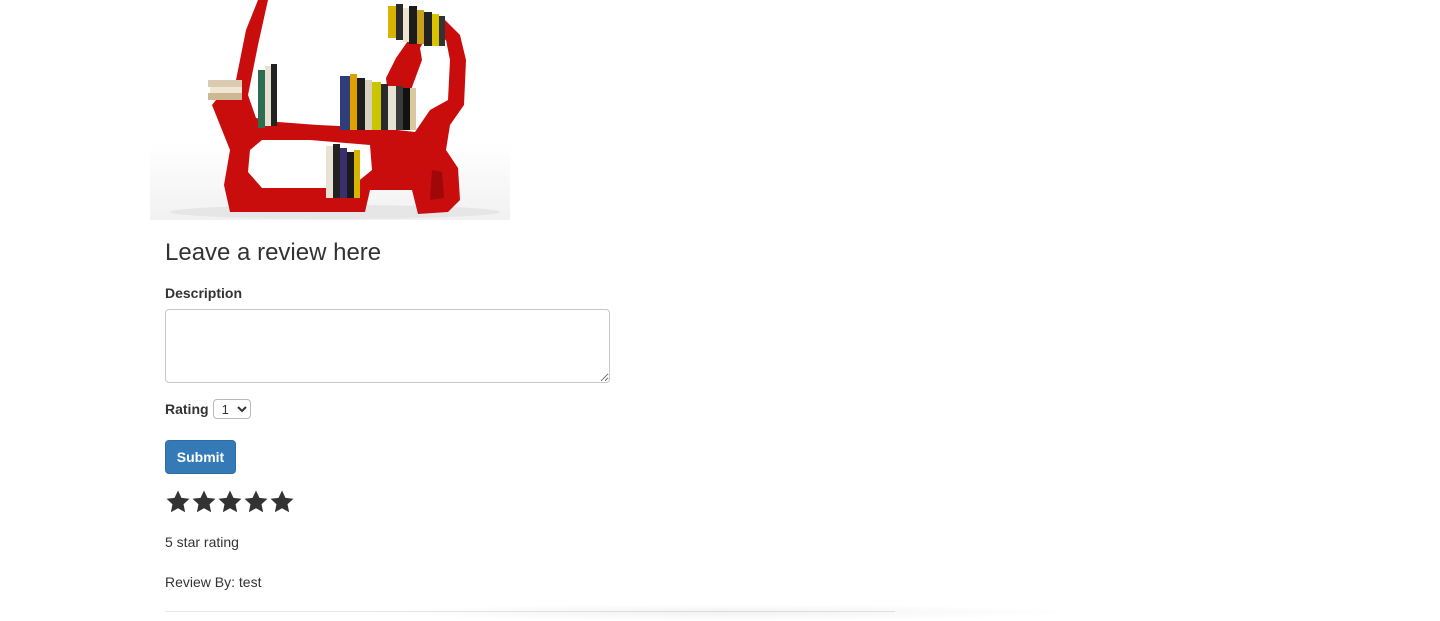  I want to click on bottom-shadow, so click(720, 612).